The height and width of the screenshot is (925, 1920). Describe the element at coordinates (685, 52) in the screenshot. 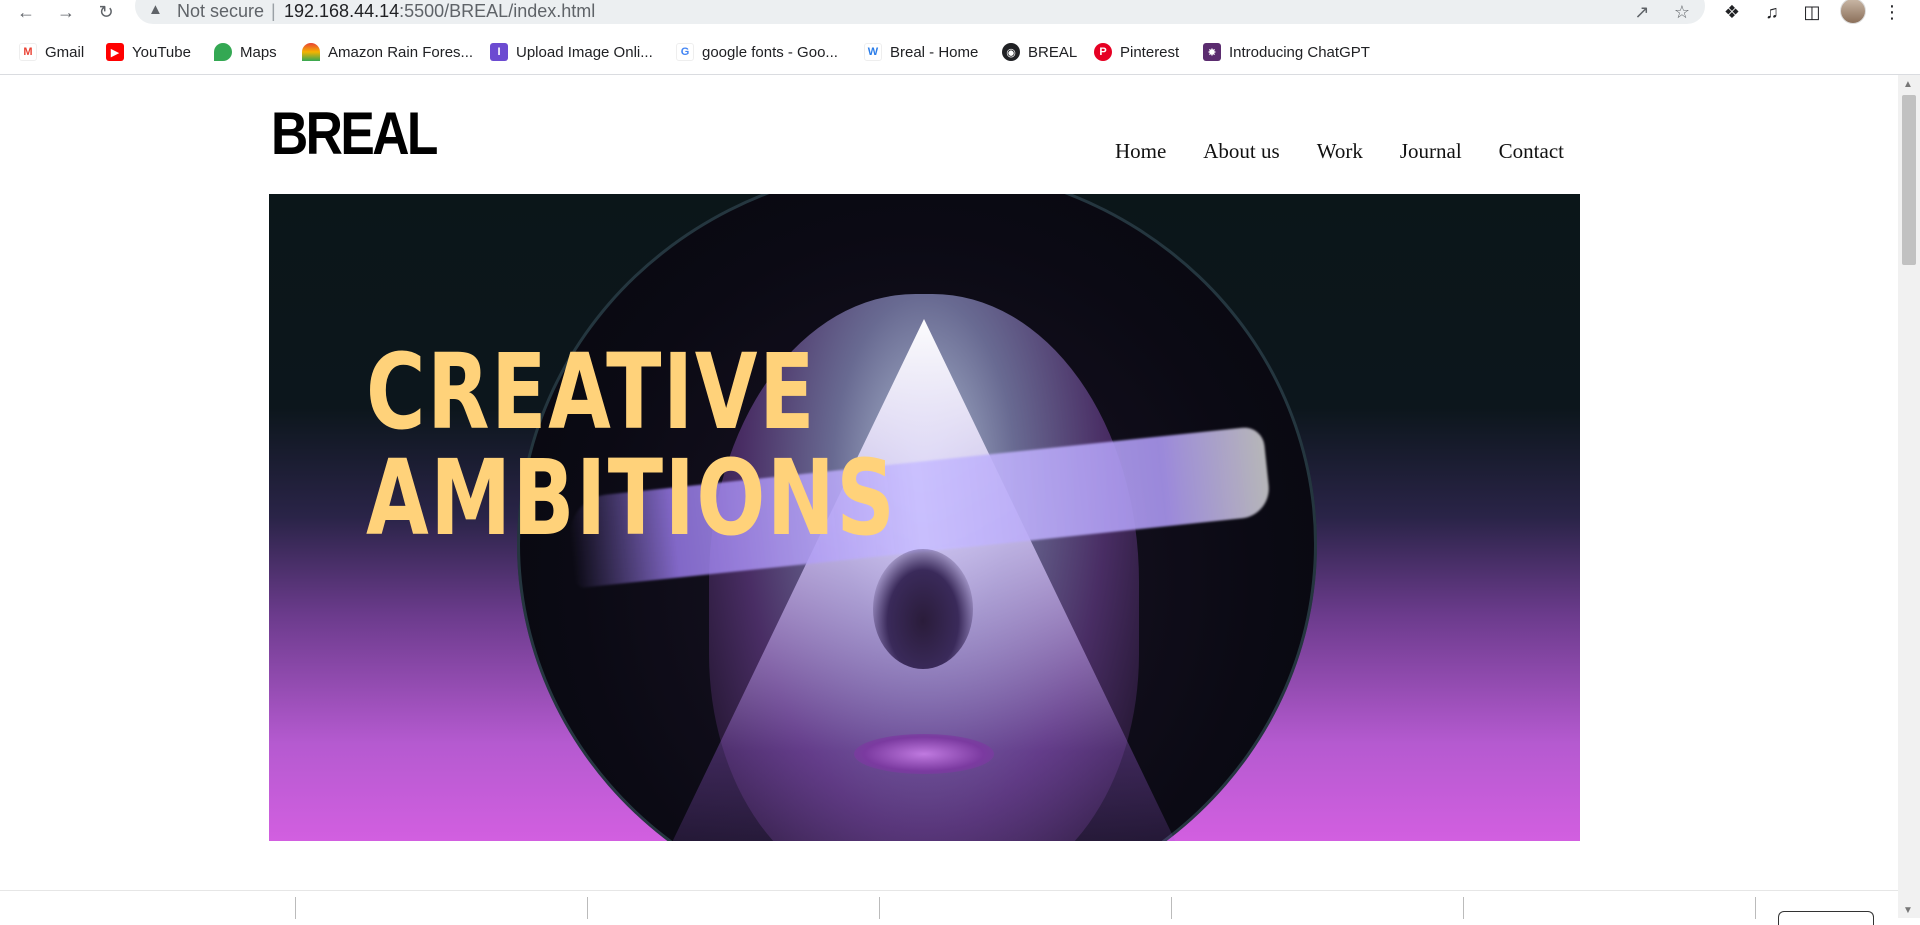

I see `google-icon: G` at that location.